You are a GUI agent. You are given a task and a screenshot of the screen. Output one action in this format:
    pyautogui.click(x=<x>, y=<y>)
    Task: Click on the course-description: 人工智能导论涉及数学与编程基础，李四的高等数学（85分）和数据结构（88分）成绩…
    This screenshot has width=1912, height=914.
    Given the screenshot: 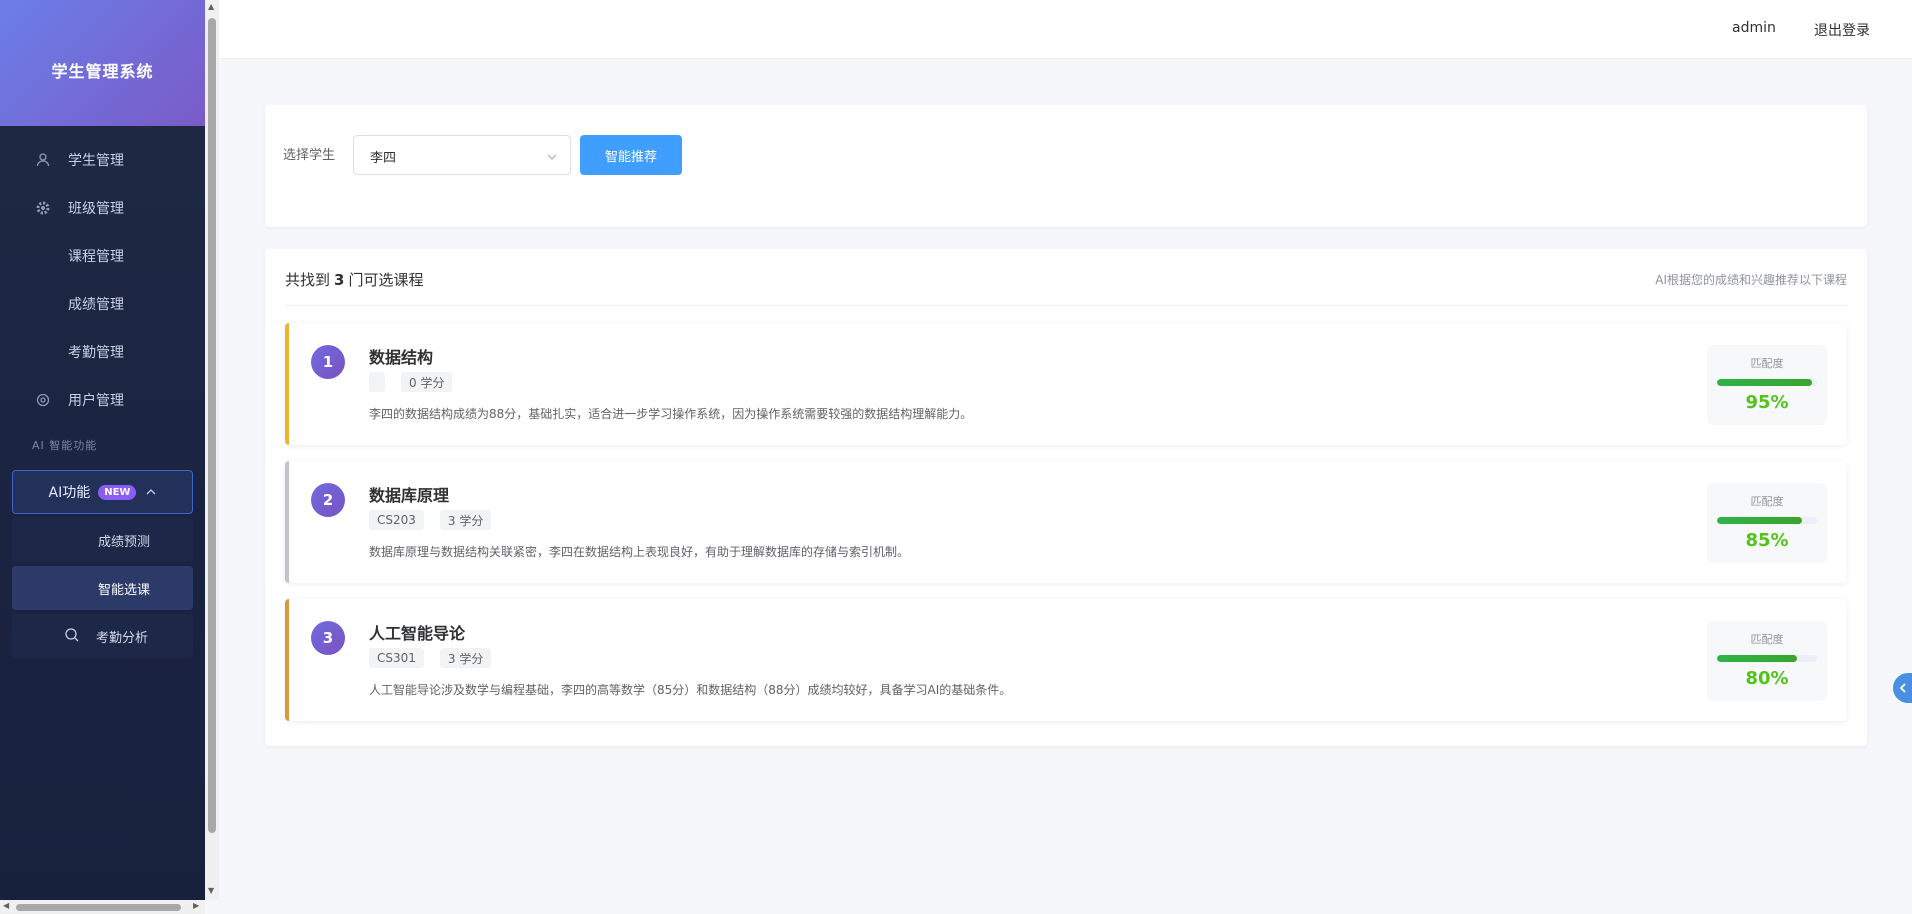 What is the action you would take?
    pyautogui.click(x=690, y=690)
    